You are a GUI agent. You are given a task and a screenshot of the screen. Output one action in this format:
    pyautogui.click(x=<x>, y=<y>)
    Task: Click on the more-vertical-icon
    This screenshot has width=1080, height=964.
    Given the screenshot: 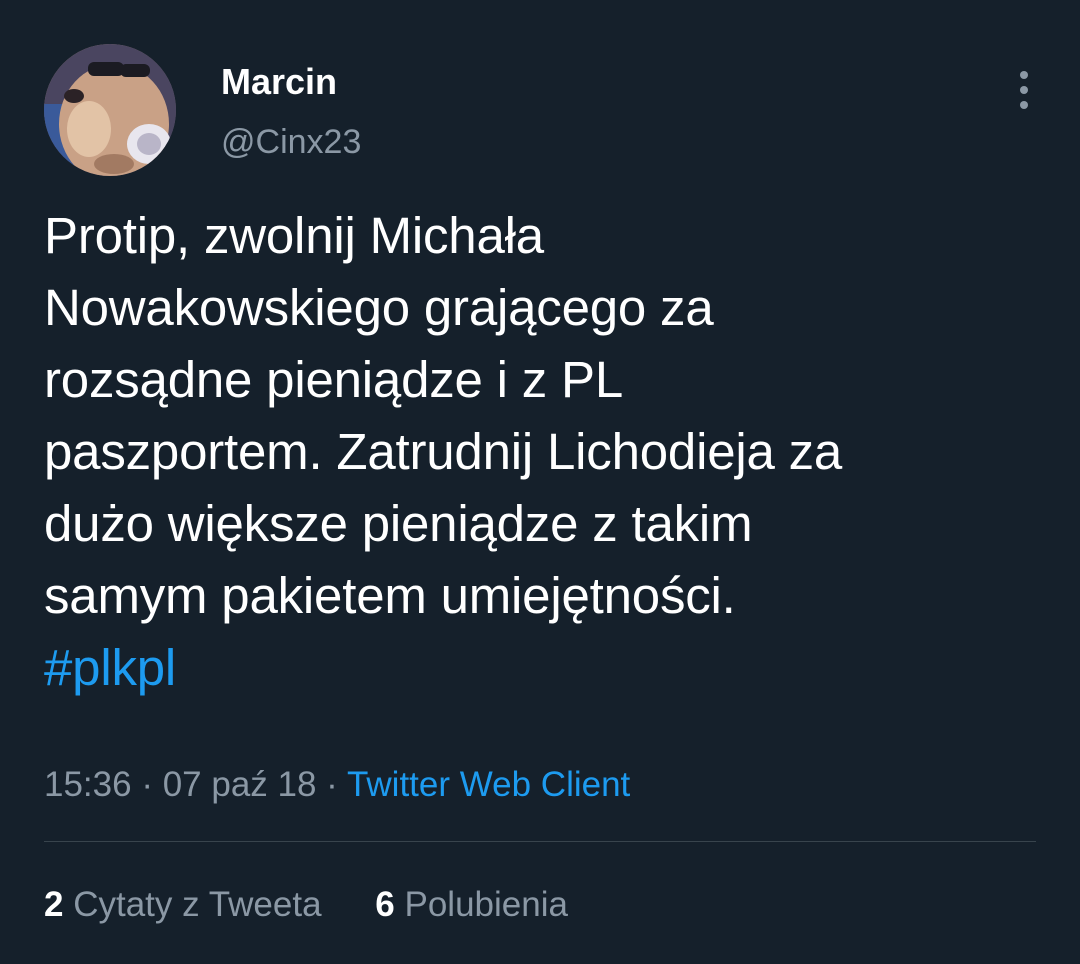 What is the action you would take?
    pyautogui.click(x=1024, y=90)
    